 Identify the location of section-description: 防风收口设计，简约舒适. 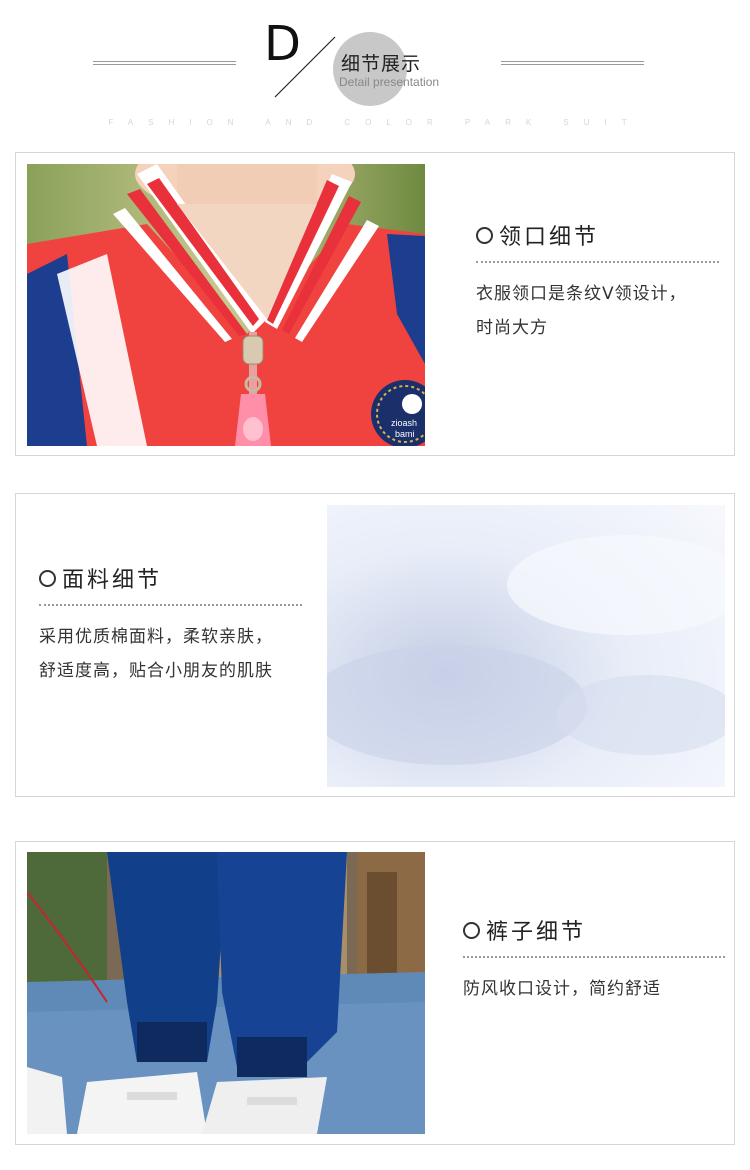
(594, 989).